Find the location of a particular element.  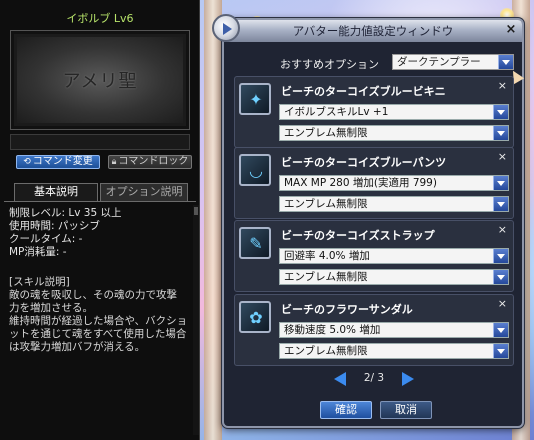

command-change-label: コマンド変更 is located at coordinates (62, 161).